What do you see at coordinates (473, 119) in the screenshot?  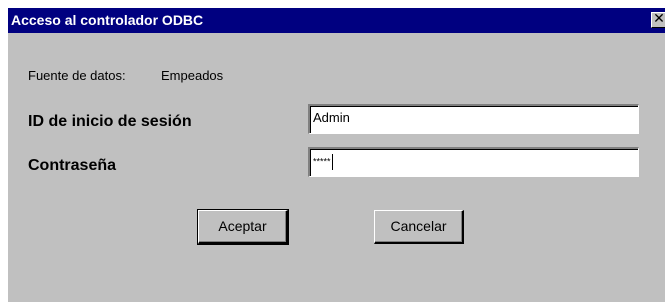 I see `login-id-field: Admin` at bounding box center [473, 119].